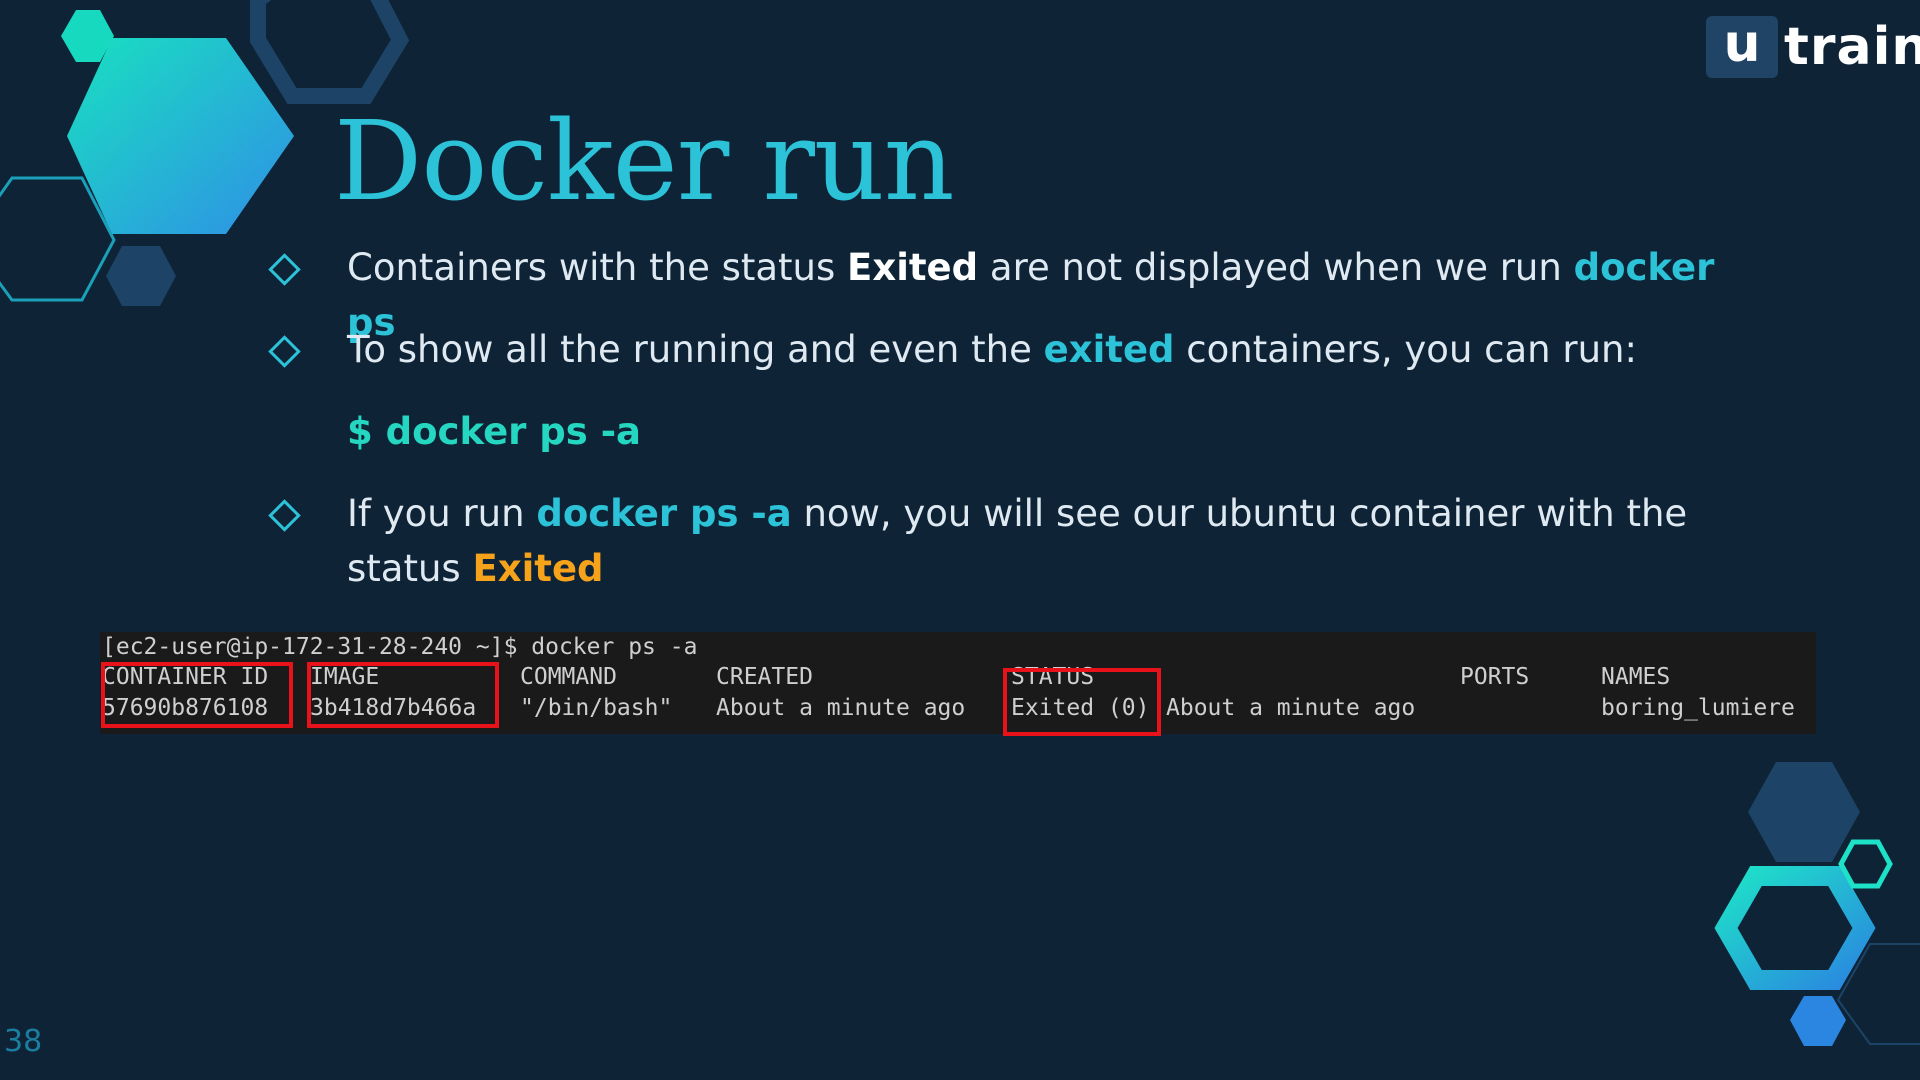 The image size is (1920, 1080). I want to click on logo-wordmark: train, so click(1852, 47).